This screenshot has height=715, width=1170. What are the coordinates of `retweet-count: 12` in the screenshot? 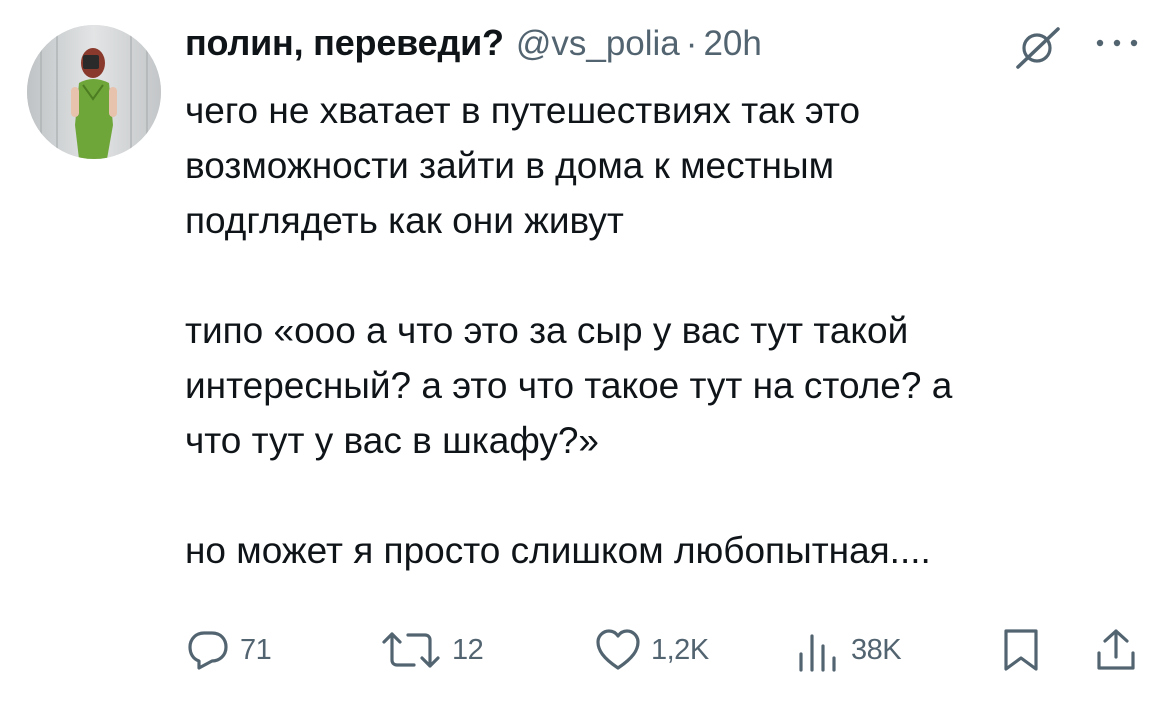 It's located at (468, 649).